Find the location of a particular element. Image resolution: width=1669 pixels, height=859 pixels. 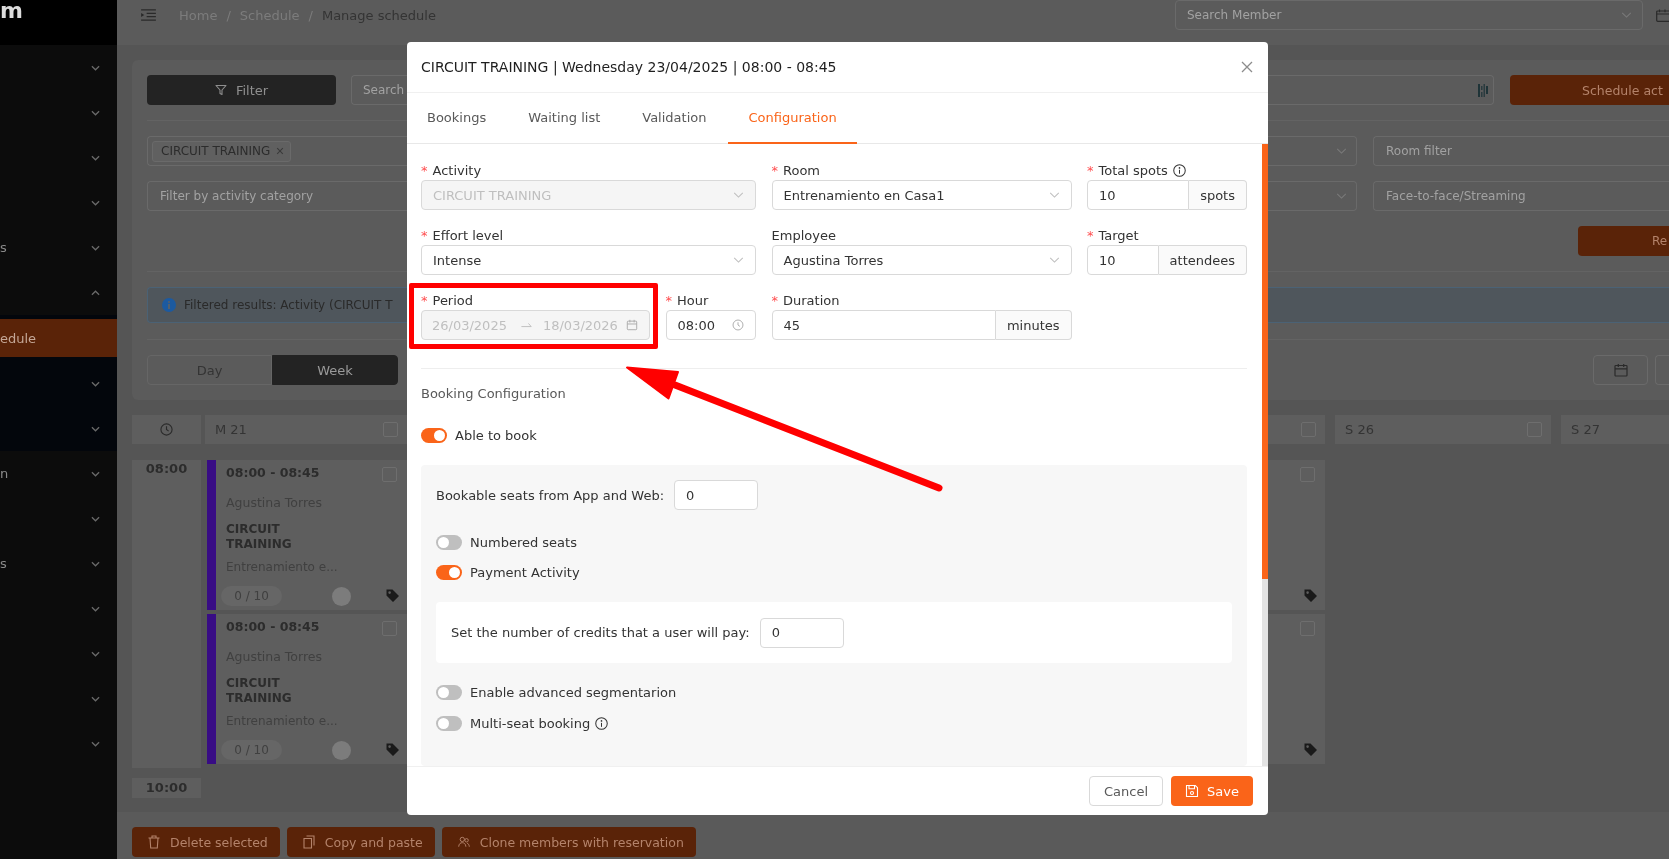

logo-text: m is located at coordinates (11, 10).